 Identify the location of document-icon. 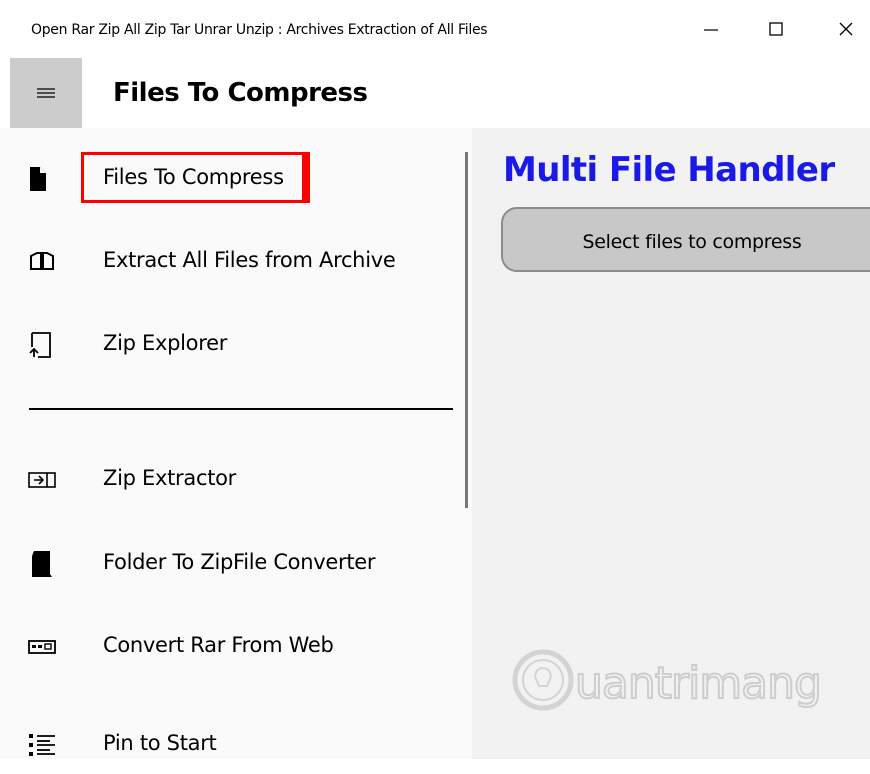
(42, 179).